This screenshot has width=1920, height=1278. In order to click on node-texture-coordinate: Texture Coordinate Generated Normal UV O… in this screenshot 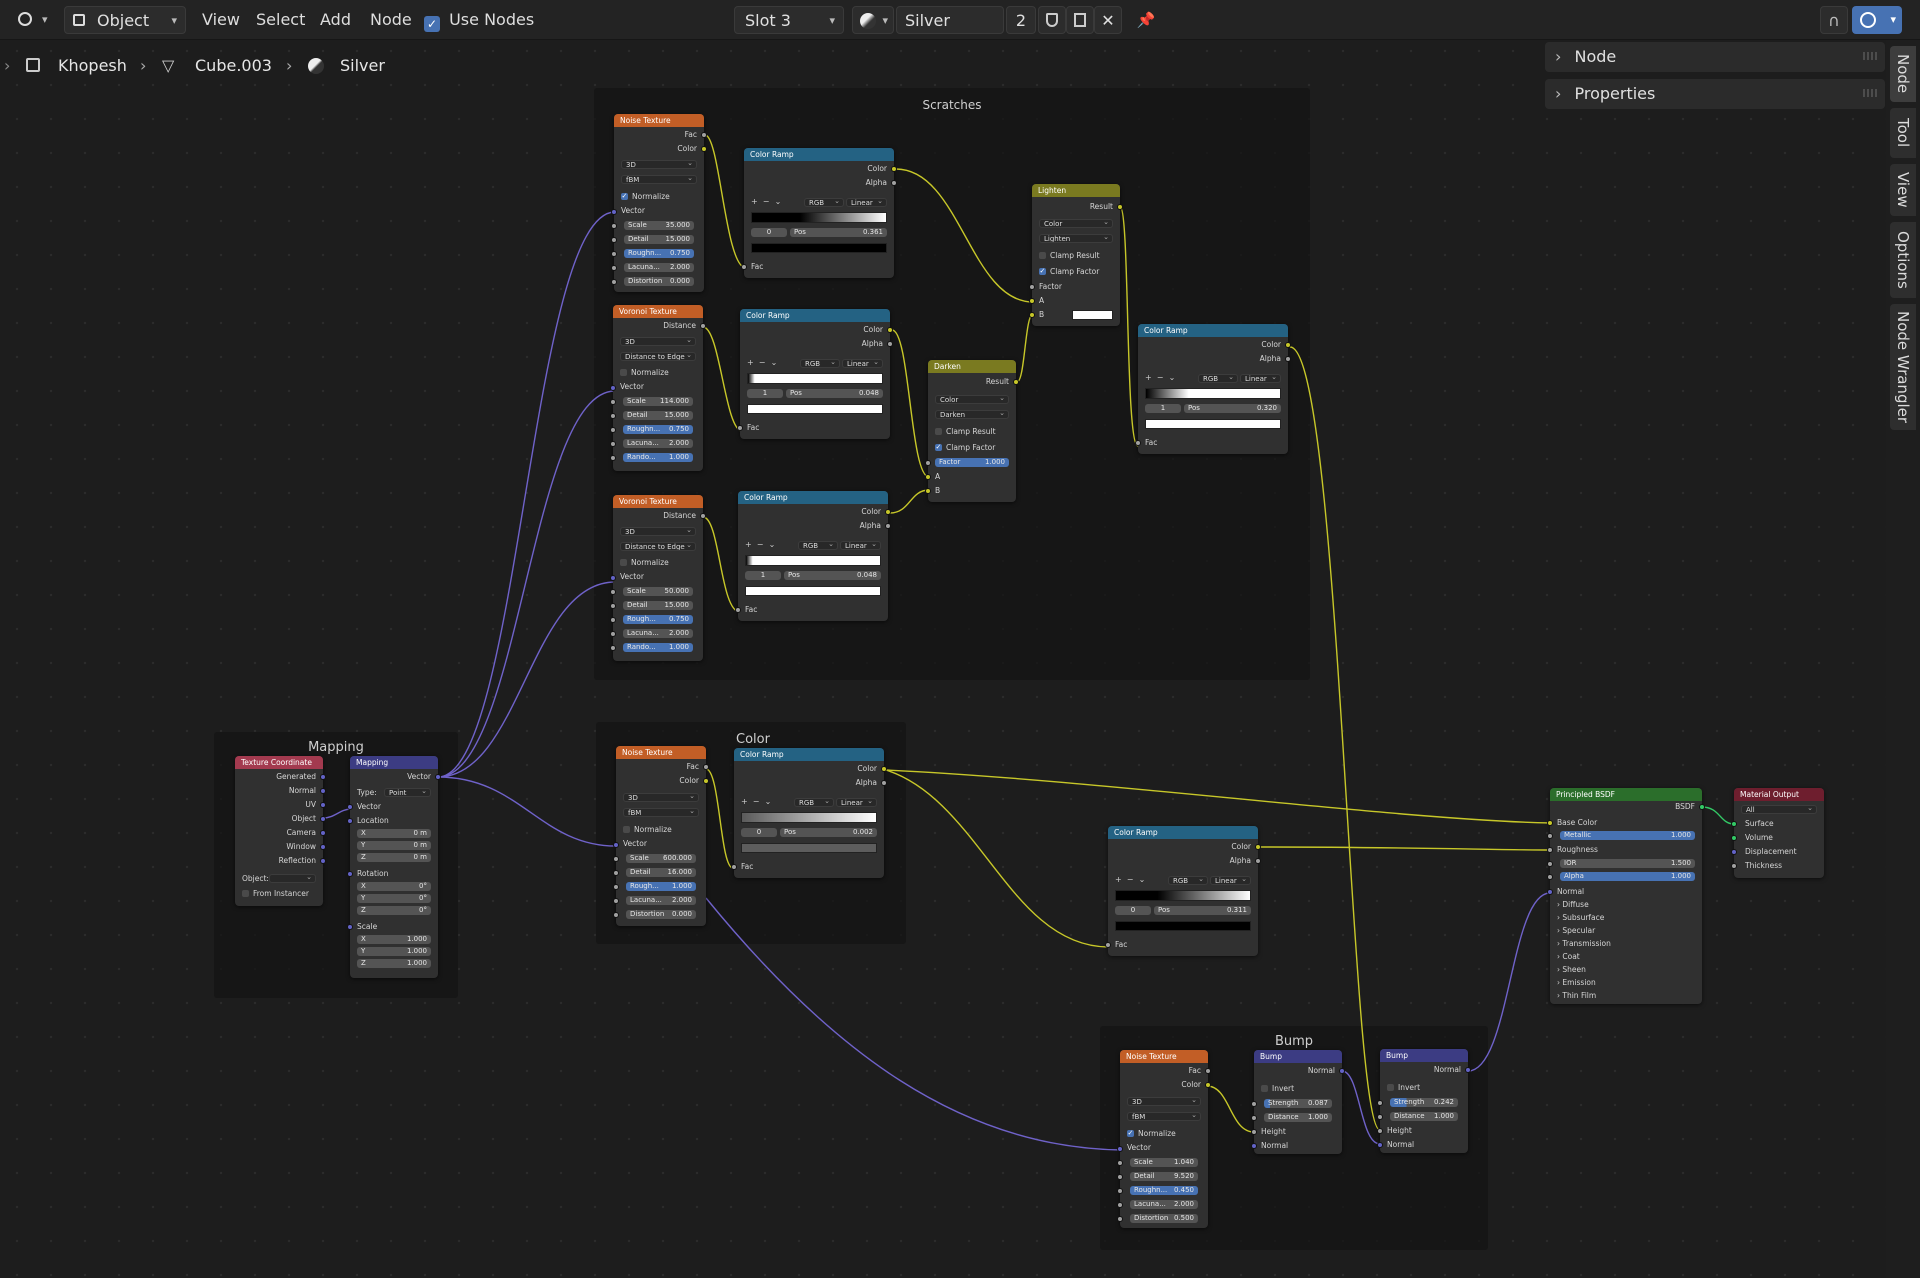, I will do `click(280, 831)`.